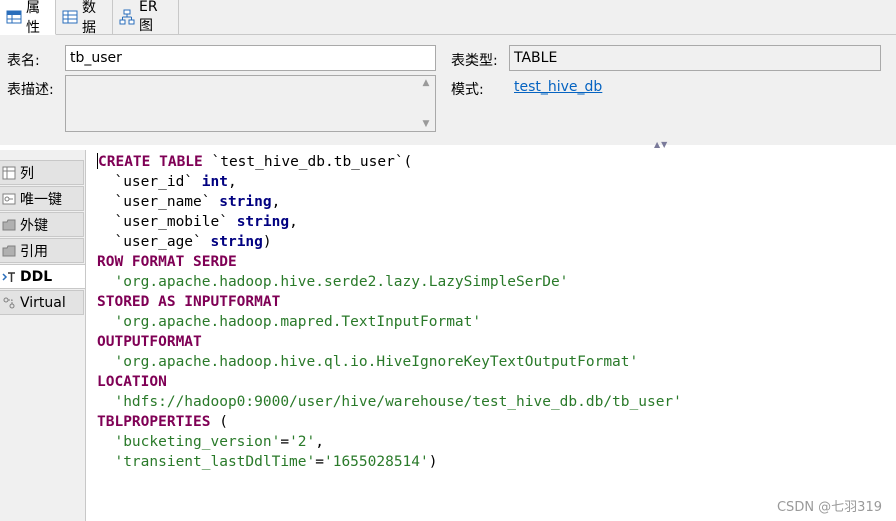 The image size is (896, 521). Describe the element at coordinates (89, 18) in the screenshot. I see `tab-data-label: 数据` at that location.